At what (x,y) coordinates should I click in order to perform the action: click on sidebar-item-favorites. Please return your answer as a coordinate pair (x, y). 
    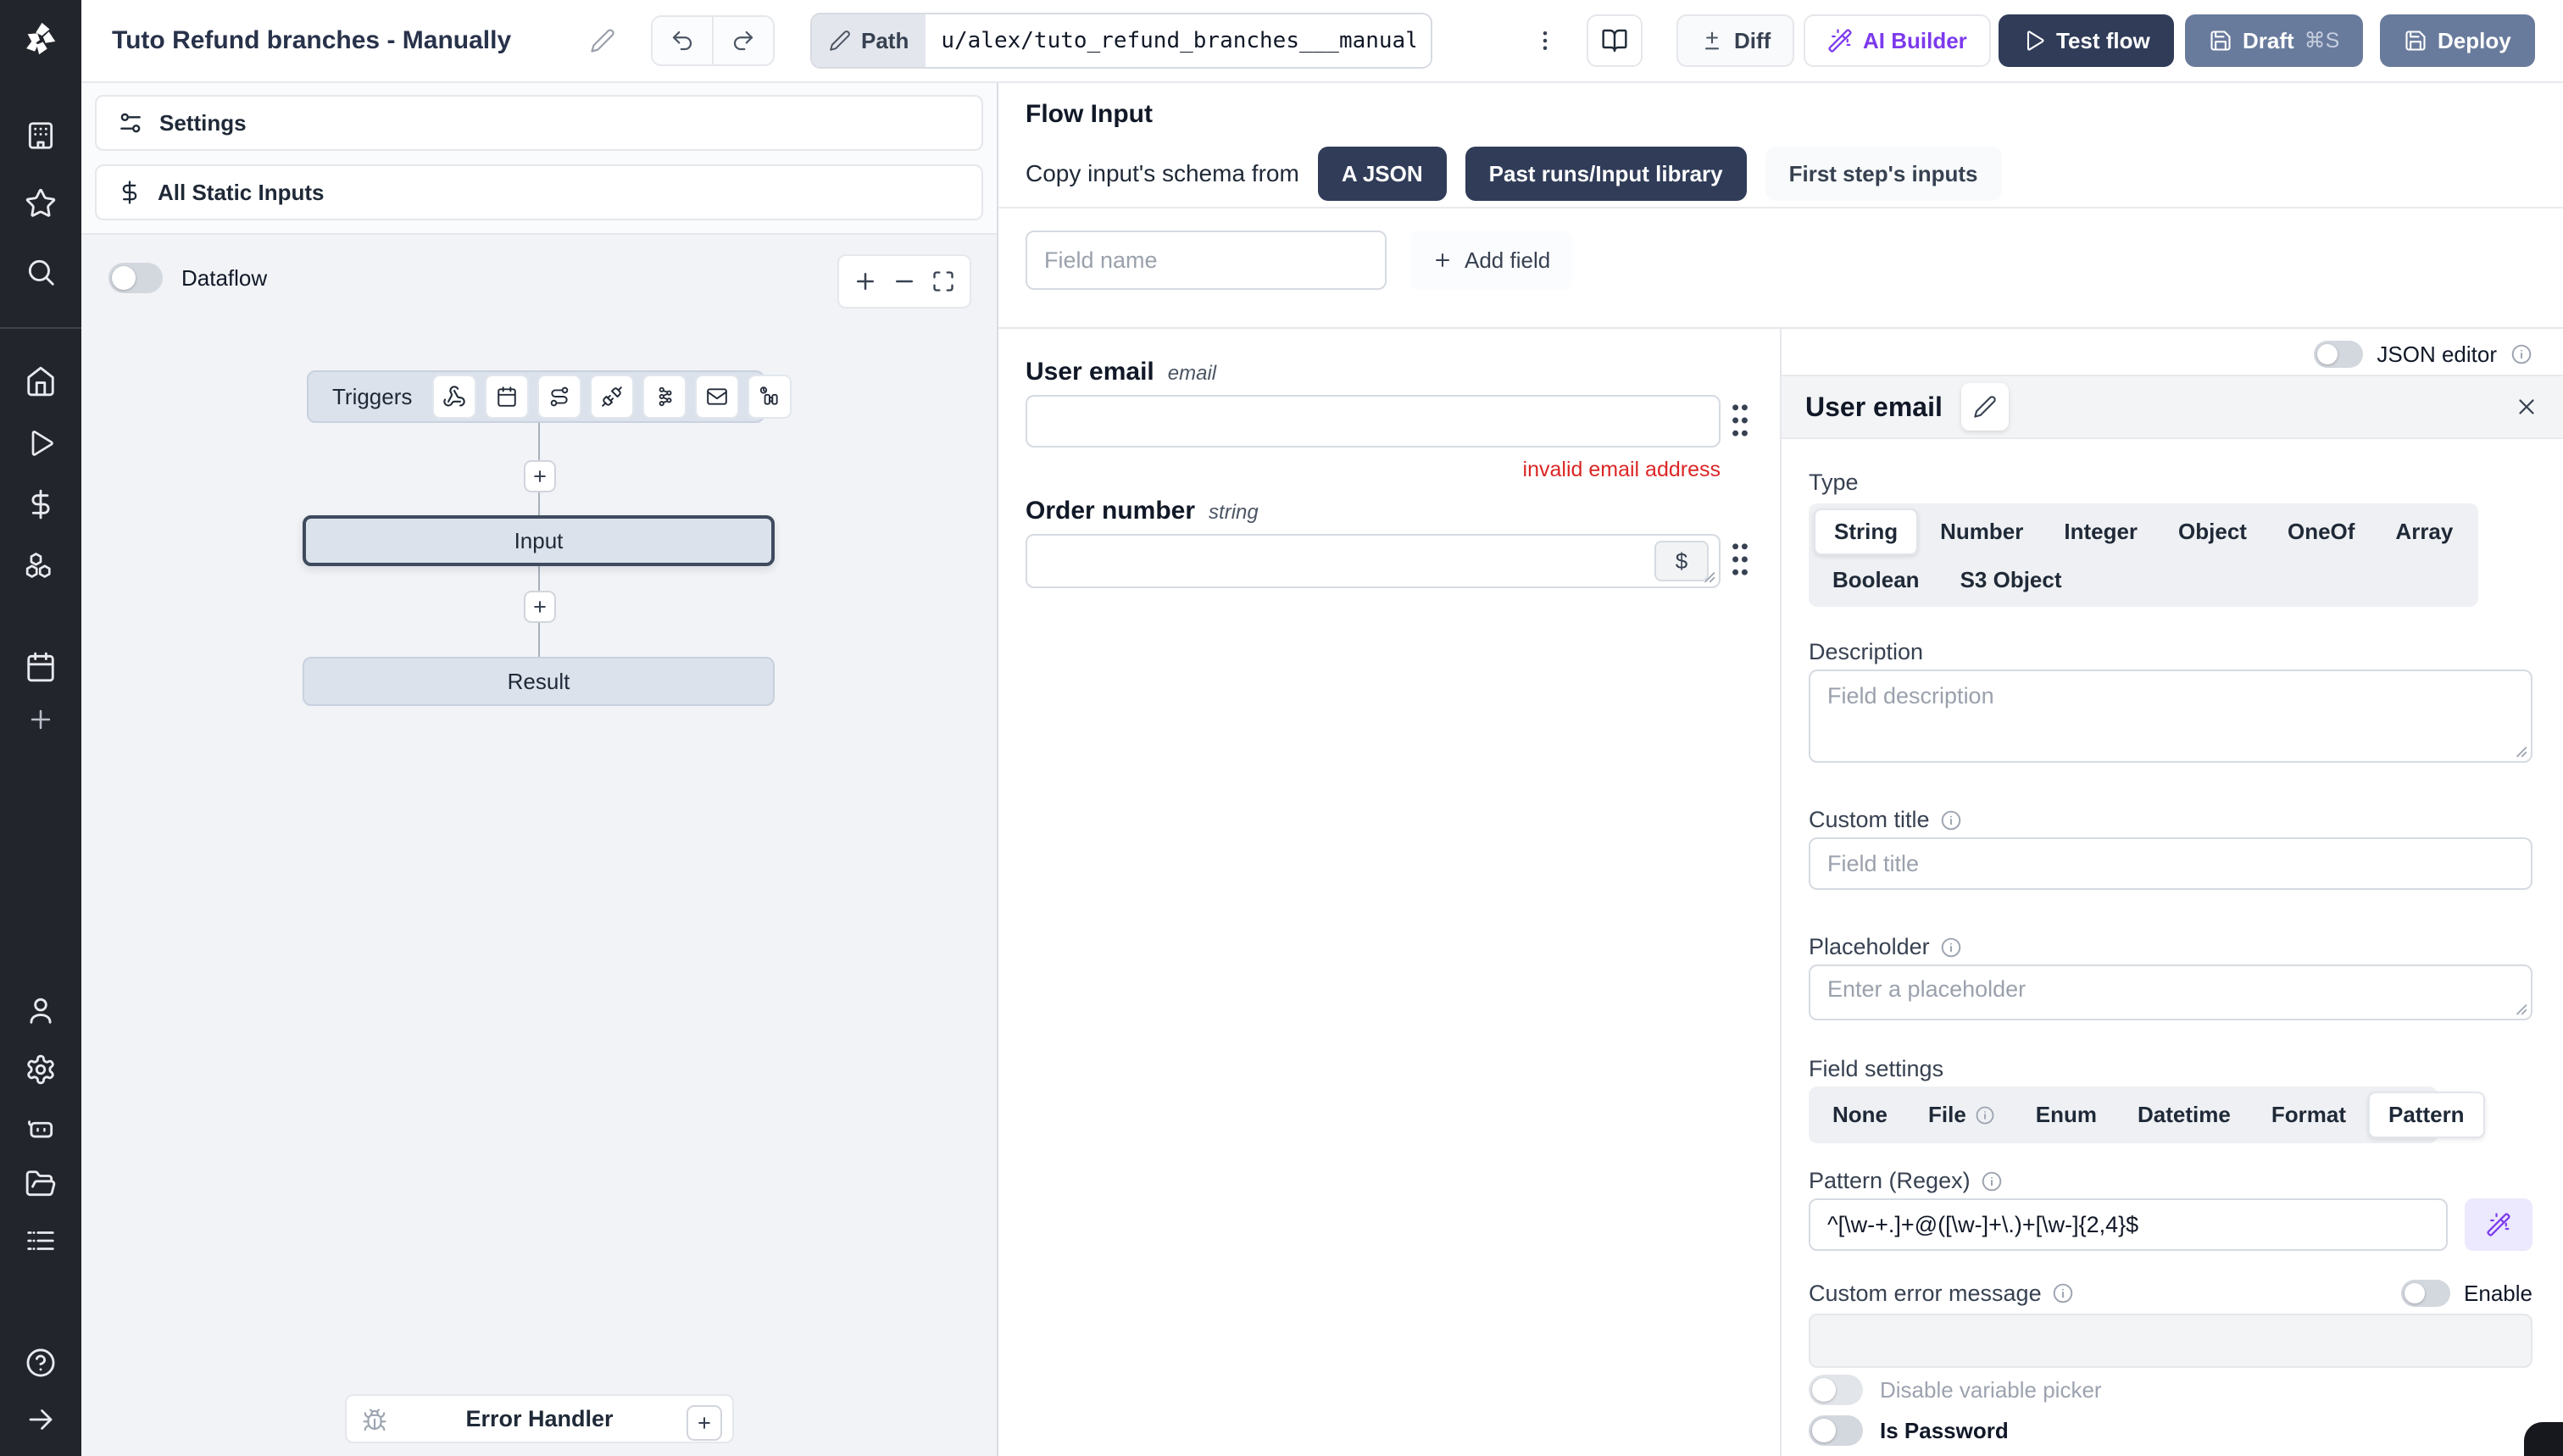
    Looking at the image, I should click on (40, 204).